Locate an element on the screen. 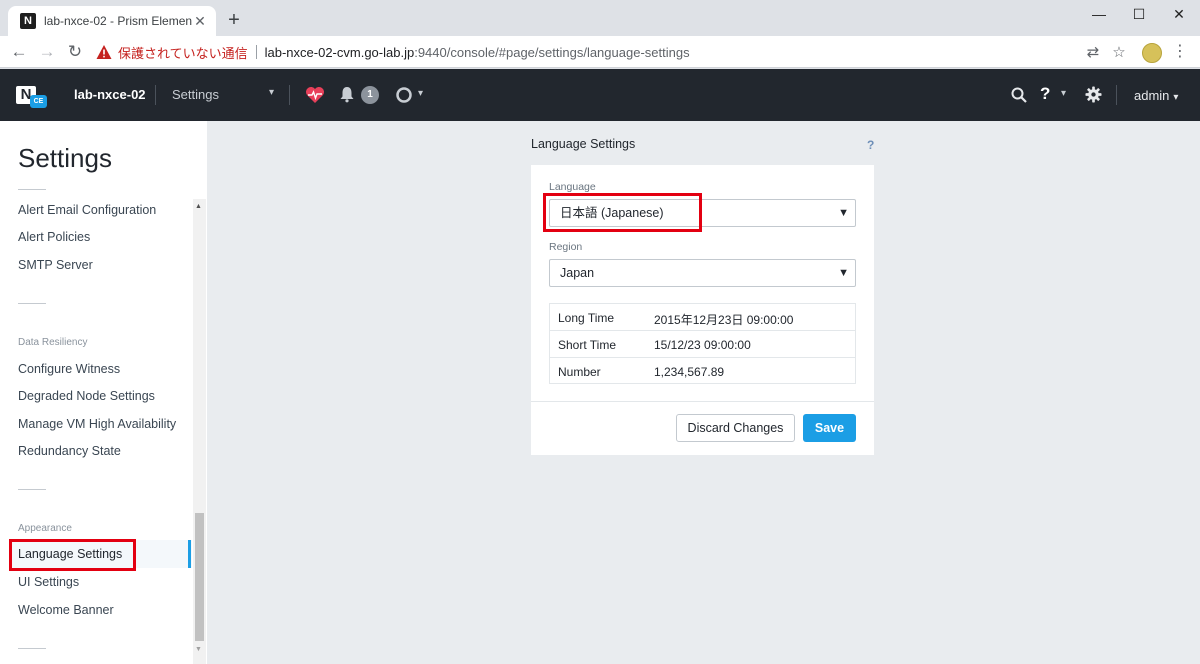 The image size is (1200, 664). preview-value: 2015年12月23日 09:00:00 is located at coordinates (724, 320).